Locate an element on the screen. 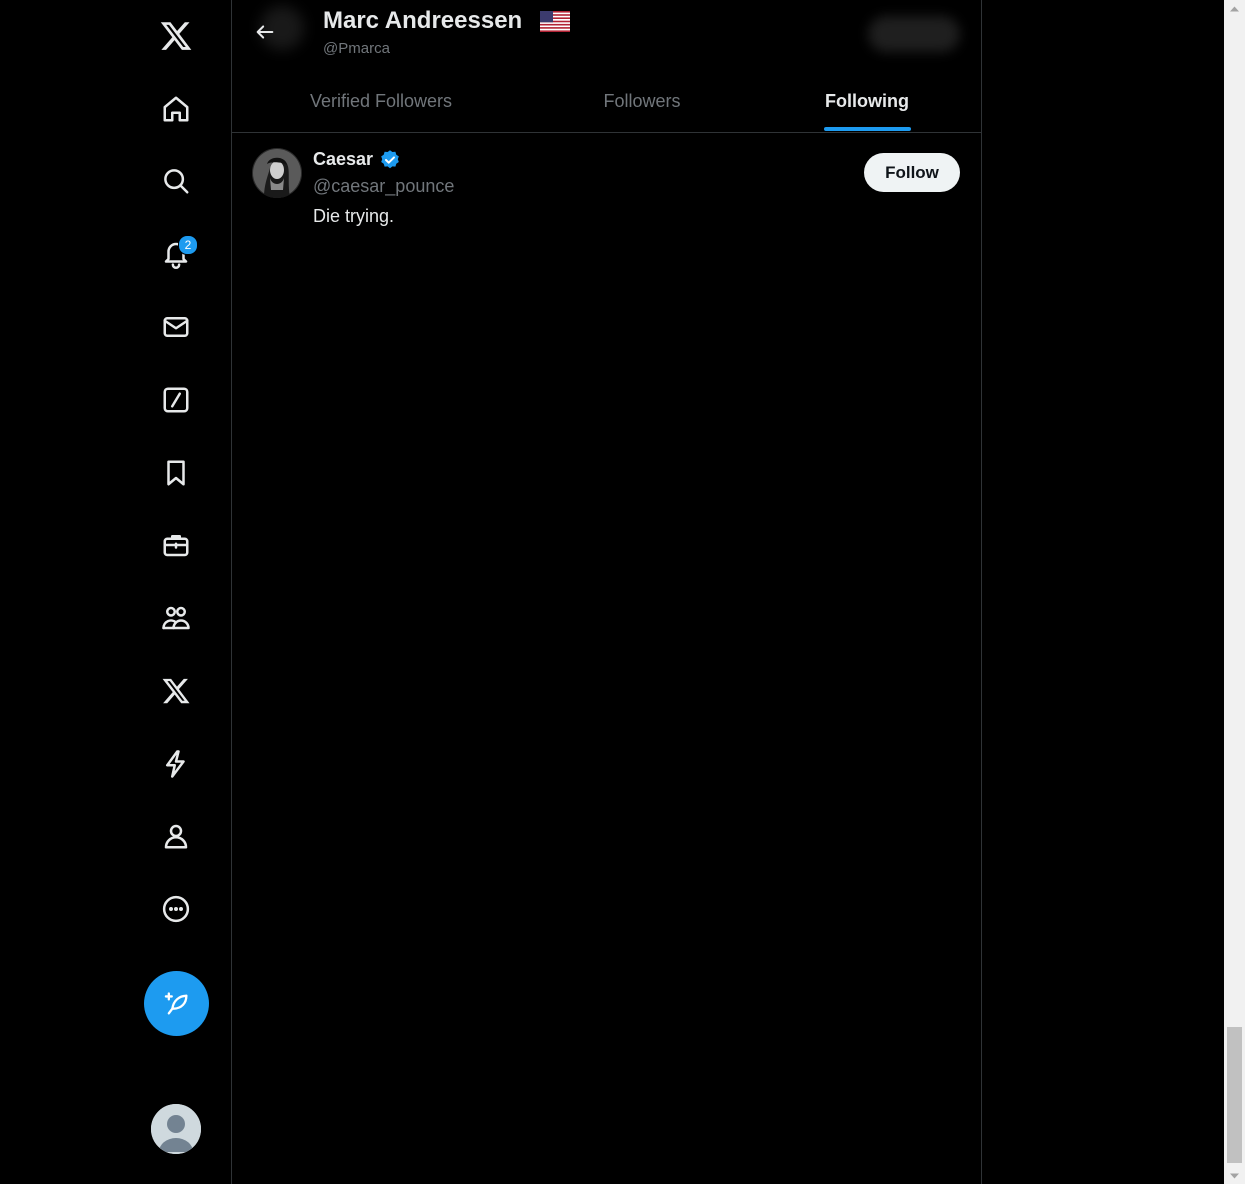 Image resolution: width=1245 pixels, height=1184 pixels. more-circle-icon is located at coordinates (176, 909).